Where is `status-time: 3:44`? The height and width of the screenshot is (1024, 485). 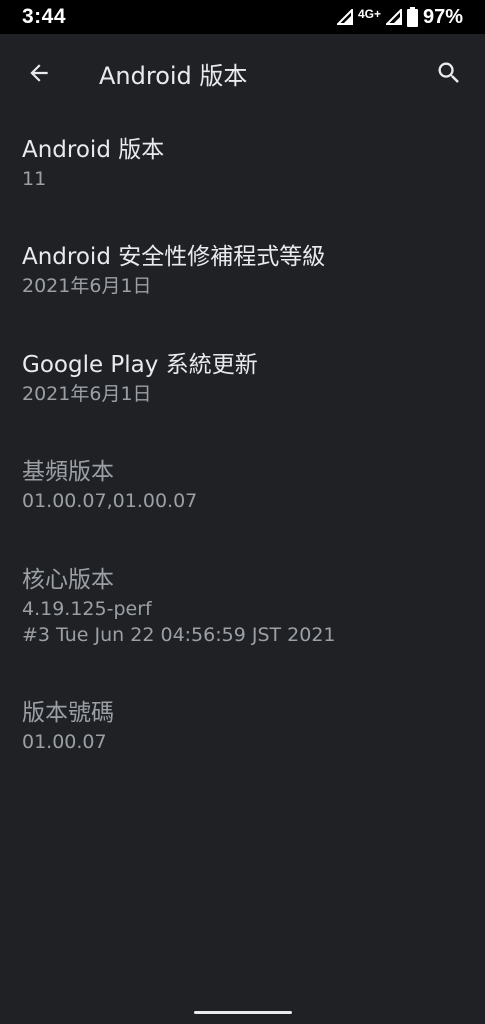
status-time: 3:44 is located at coordinates (44, 16).